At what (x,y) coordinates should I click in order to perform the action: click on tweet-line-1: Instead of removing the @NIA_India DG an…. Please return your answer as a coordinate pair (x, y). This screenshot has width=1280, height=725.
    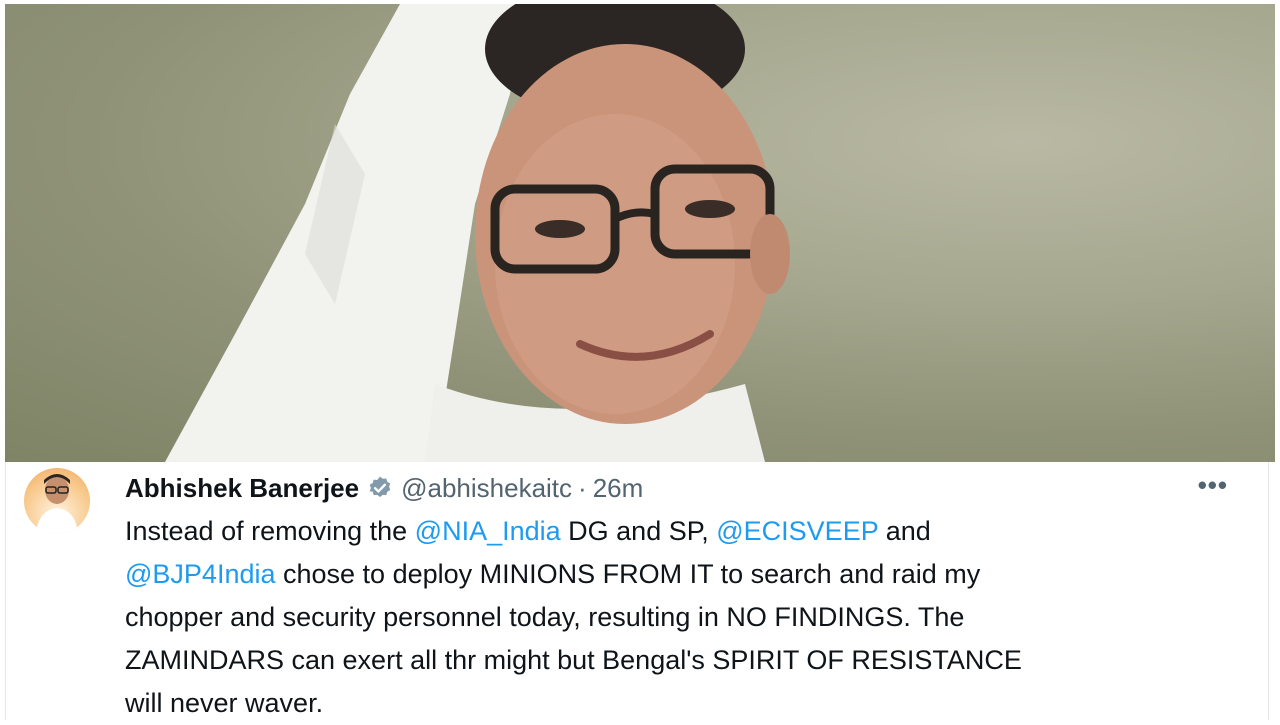
    Looking at the image, I should click on (685, 531).